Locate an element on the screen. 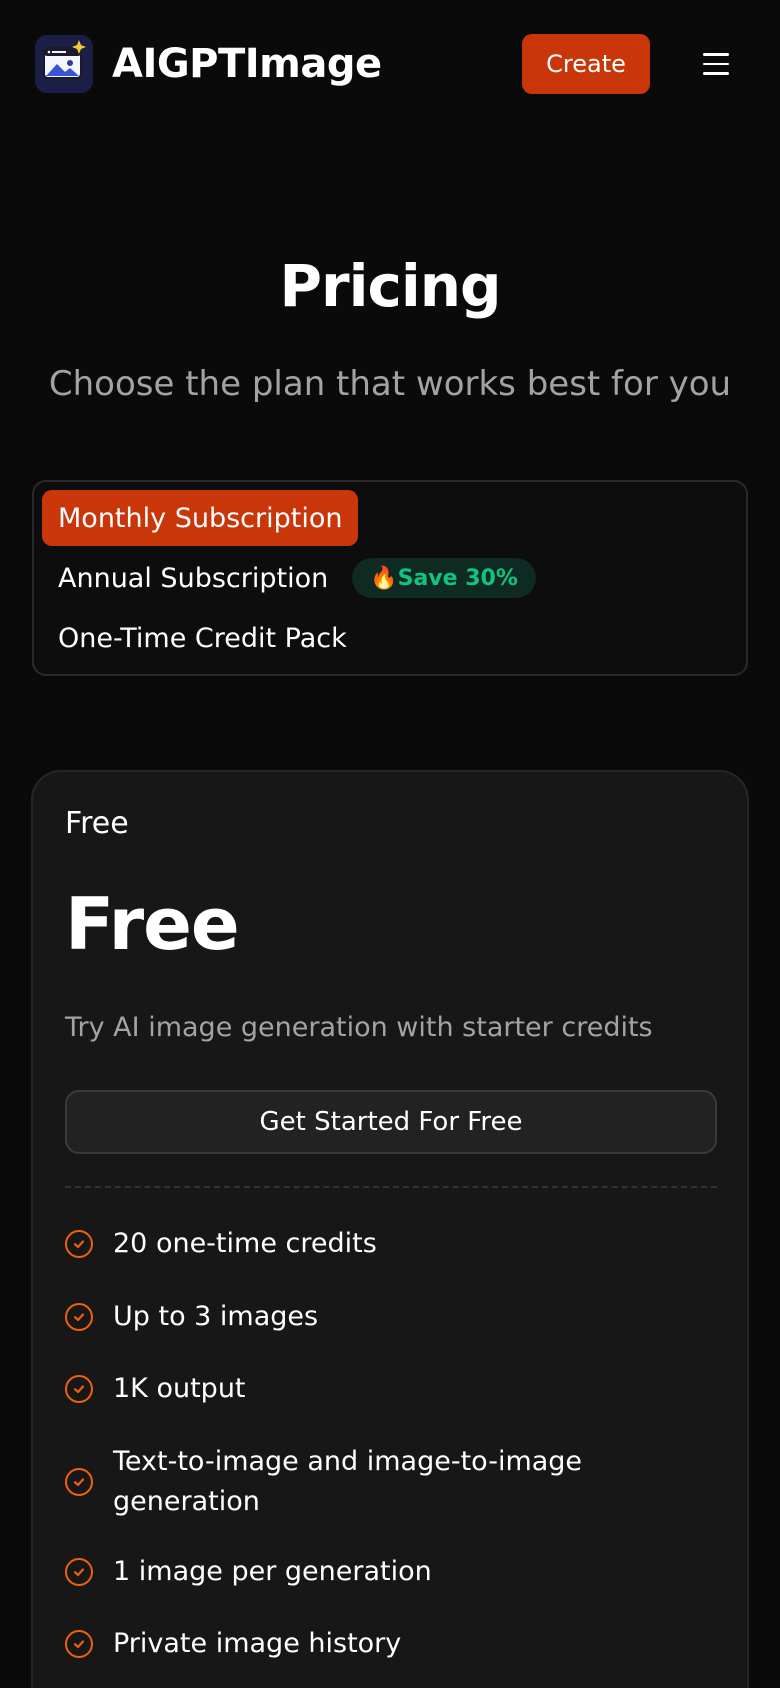  feature-item: 20 one-time credits is located at coordinates (369, 1244).